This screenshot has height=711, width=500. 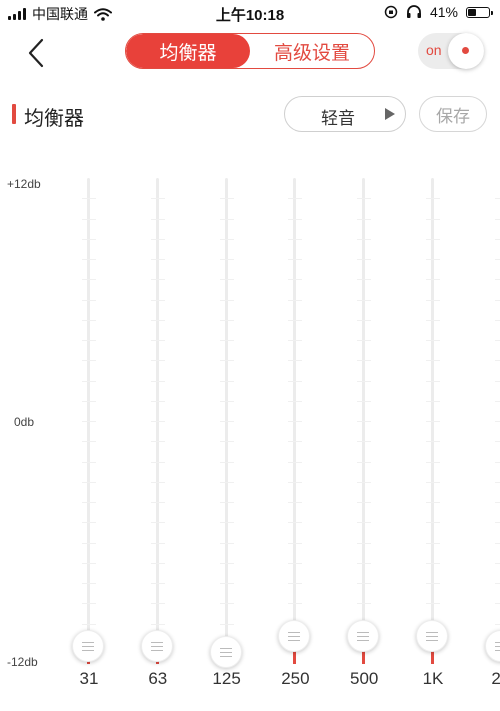 I want to click on eq-slider-1k, so click(x=432, y=421).